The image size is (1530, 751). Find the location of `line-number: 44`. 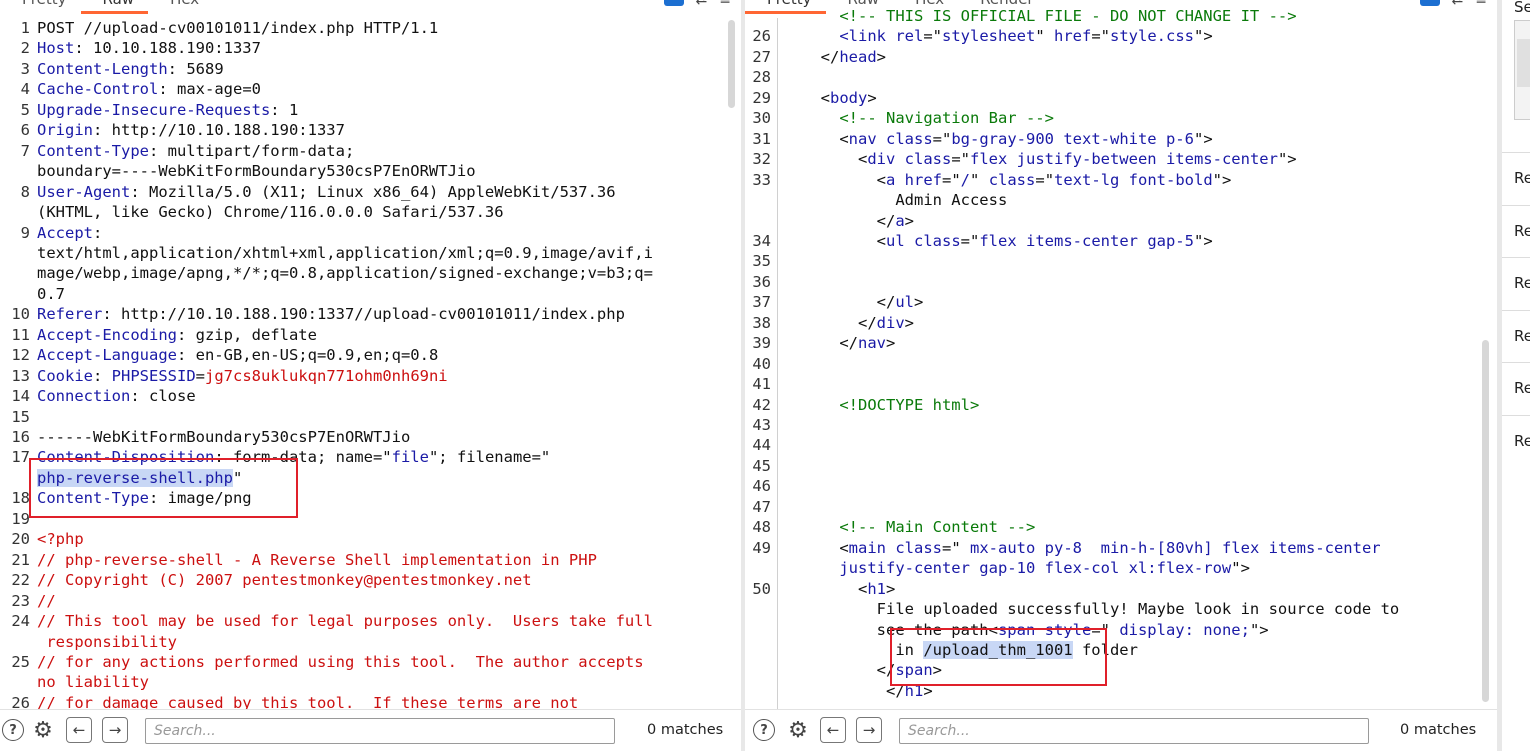

line-number: 44 is located at coordinates (761, 445).